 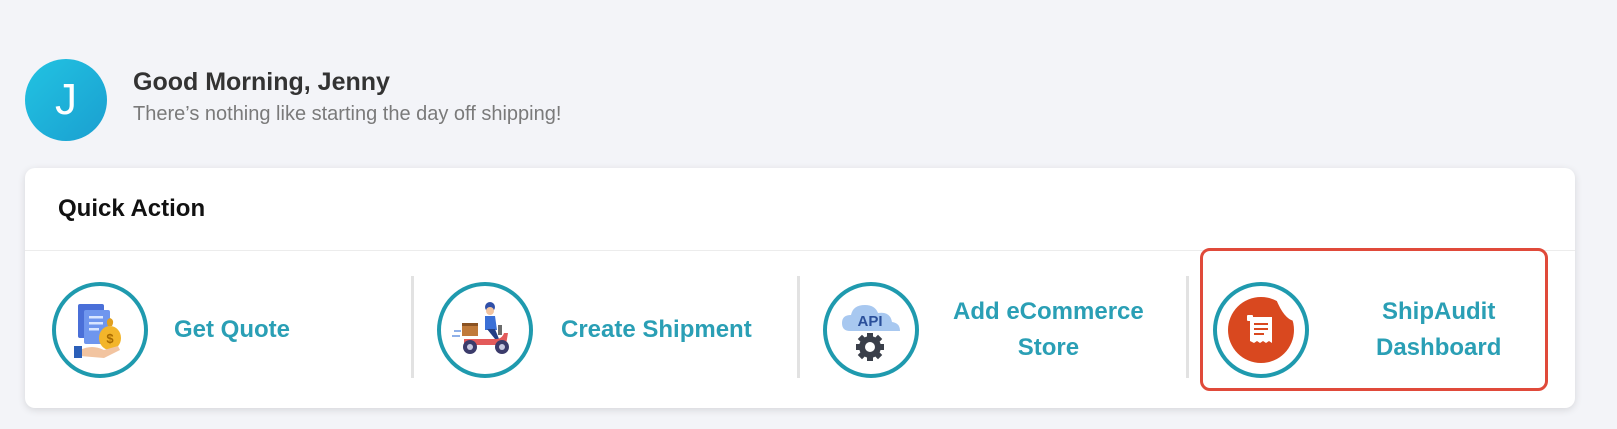 What do you see at coordinates (869, 321) in the screenshot?
I see `svg-text: API` at bounding box center [869, 321].